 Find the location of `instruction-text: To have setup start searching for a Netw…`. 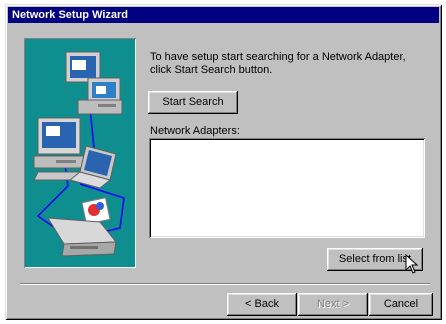

instruction-text: To have setup start searching for a Netw… is located at coordinates (278, 63).